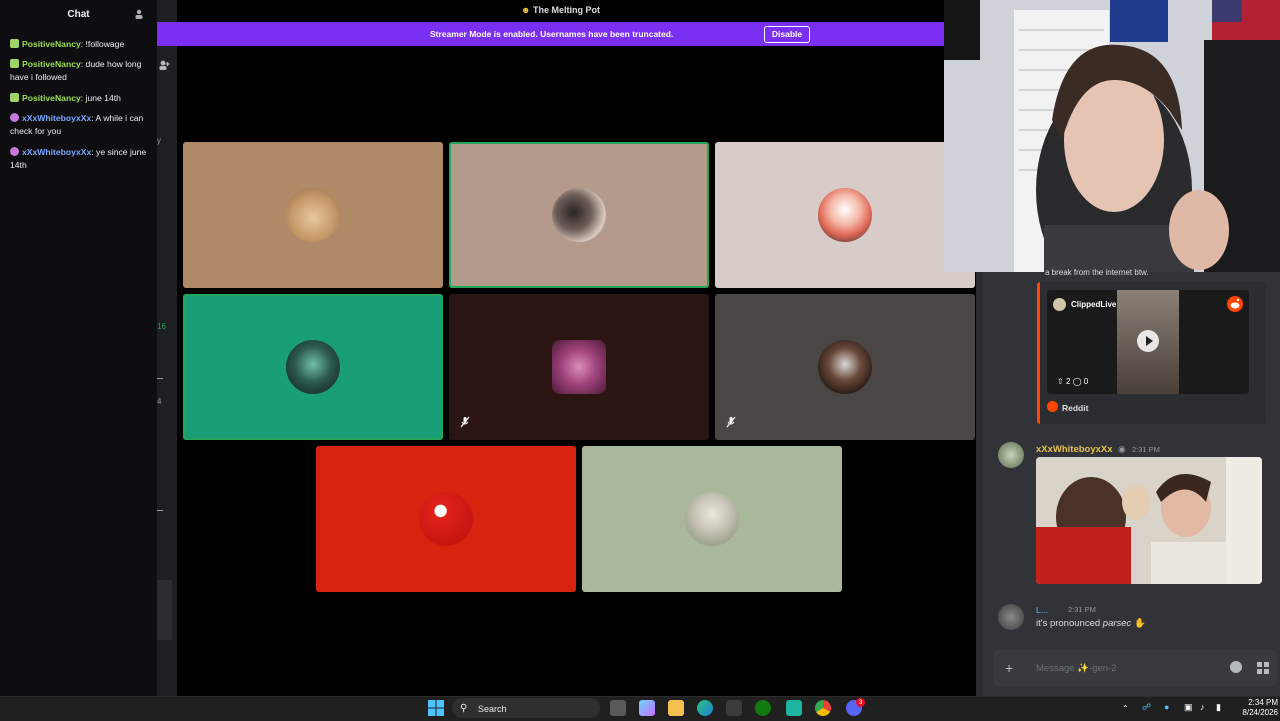 The height and width of the screenshot is (721, 1280). I want to click on task-view-icon, so click(618, 708).